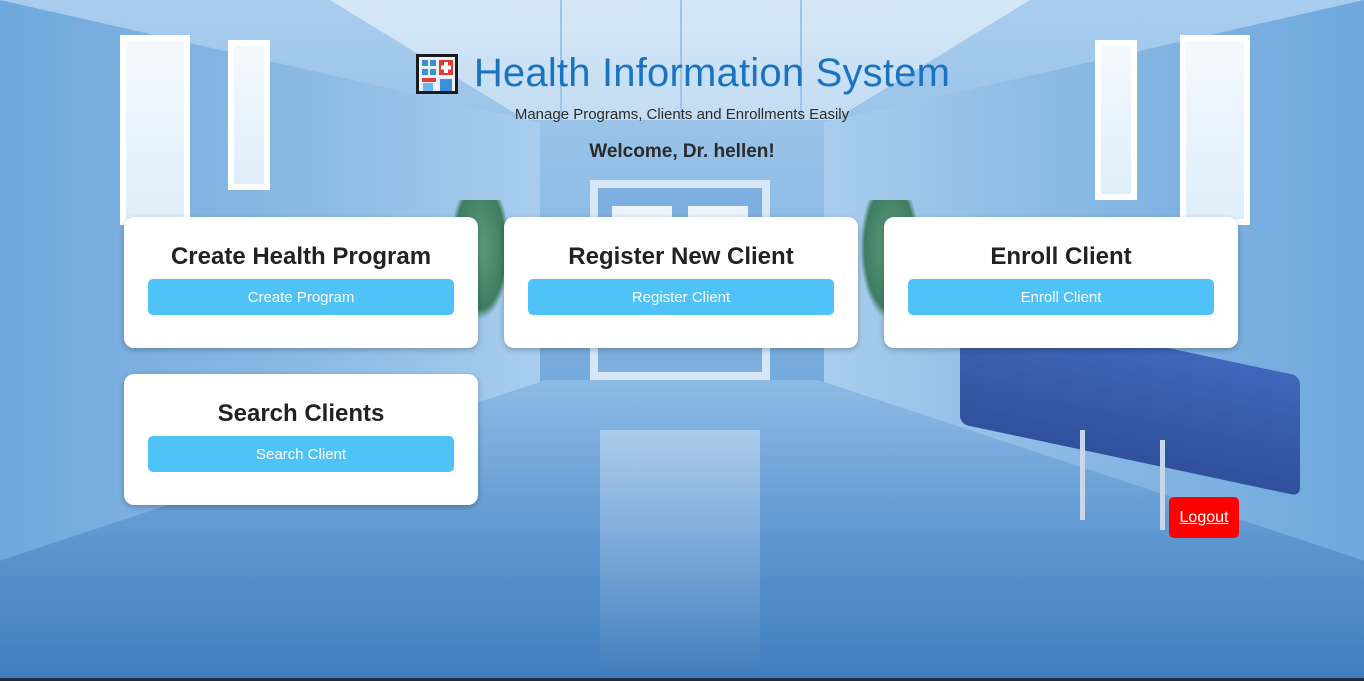  I want to click on card-enroll-client: Enroll Client Enroll Client, so click(1061, 282).